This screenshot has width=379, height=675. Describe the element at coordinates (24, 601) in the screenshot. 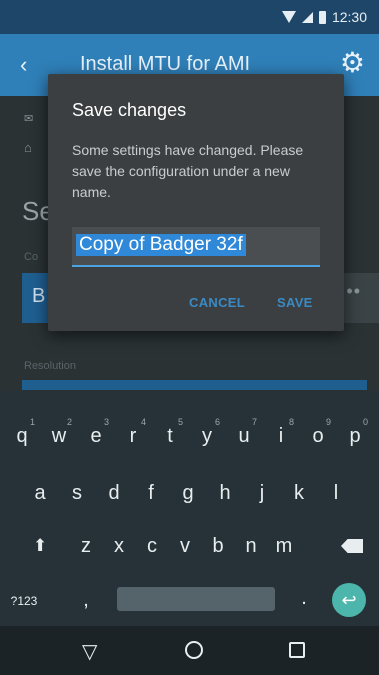

I see `symbols-key: ?123` at that location.